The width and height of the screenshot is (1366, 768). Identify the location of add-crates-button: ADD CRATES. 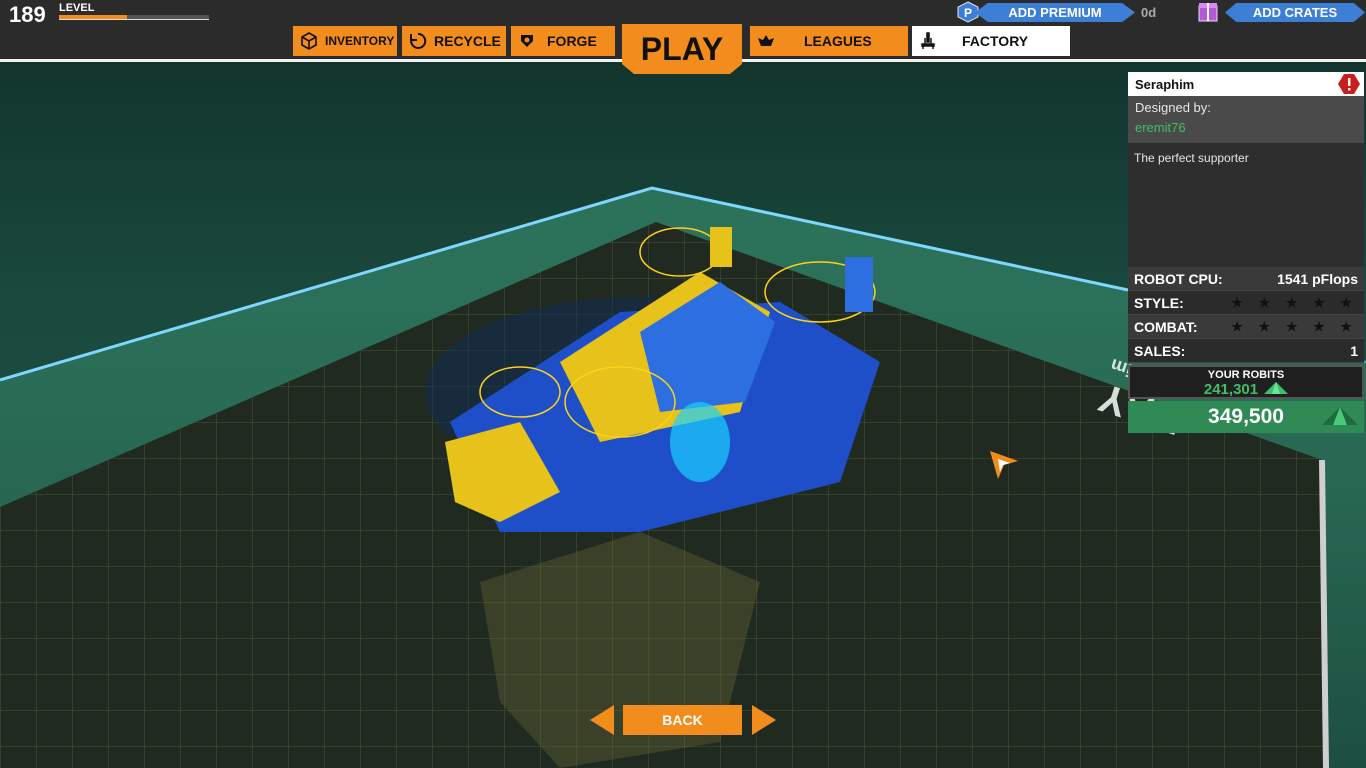
(1295, 12).